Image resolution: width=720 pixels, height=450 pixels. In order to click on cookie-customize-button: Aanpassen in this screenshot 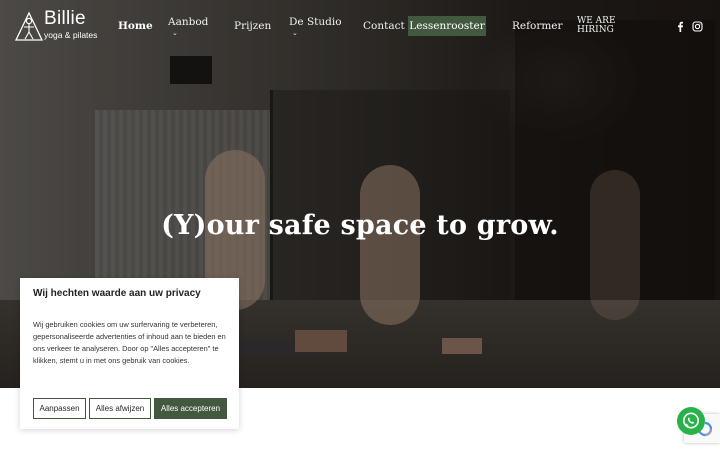, I will do `click(59, 408)`.